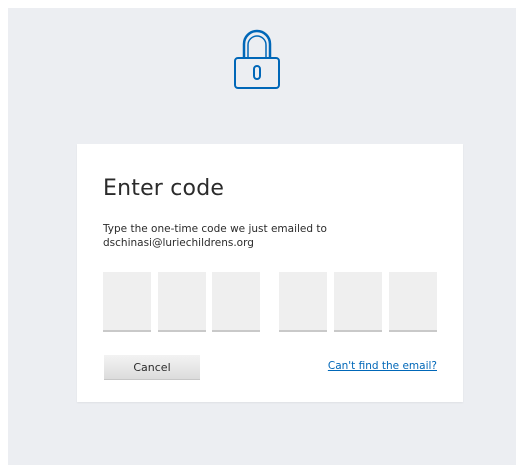 The image size is (524, 468). I want to click on cant-find-email-link: Can't find the email?, so click(382, 366).